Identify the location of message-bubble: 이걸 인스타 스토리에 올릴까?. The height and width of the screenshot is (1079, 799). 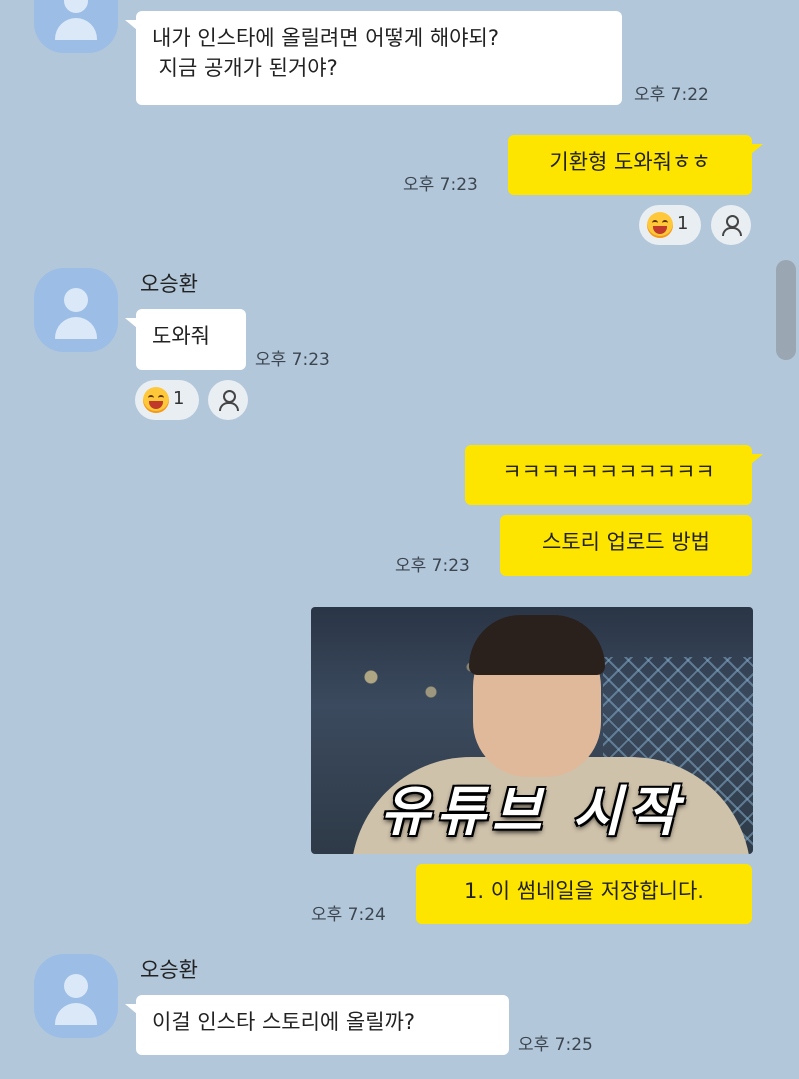
(322, 1025).